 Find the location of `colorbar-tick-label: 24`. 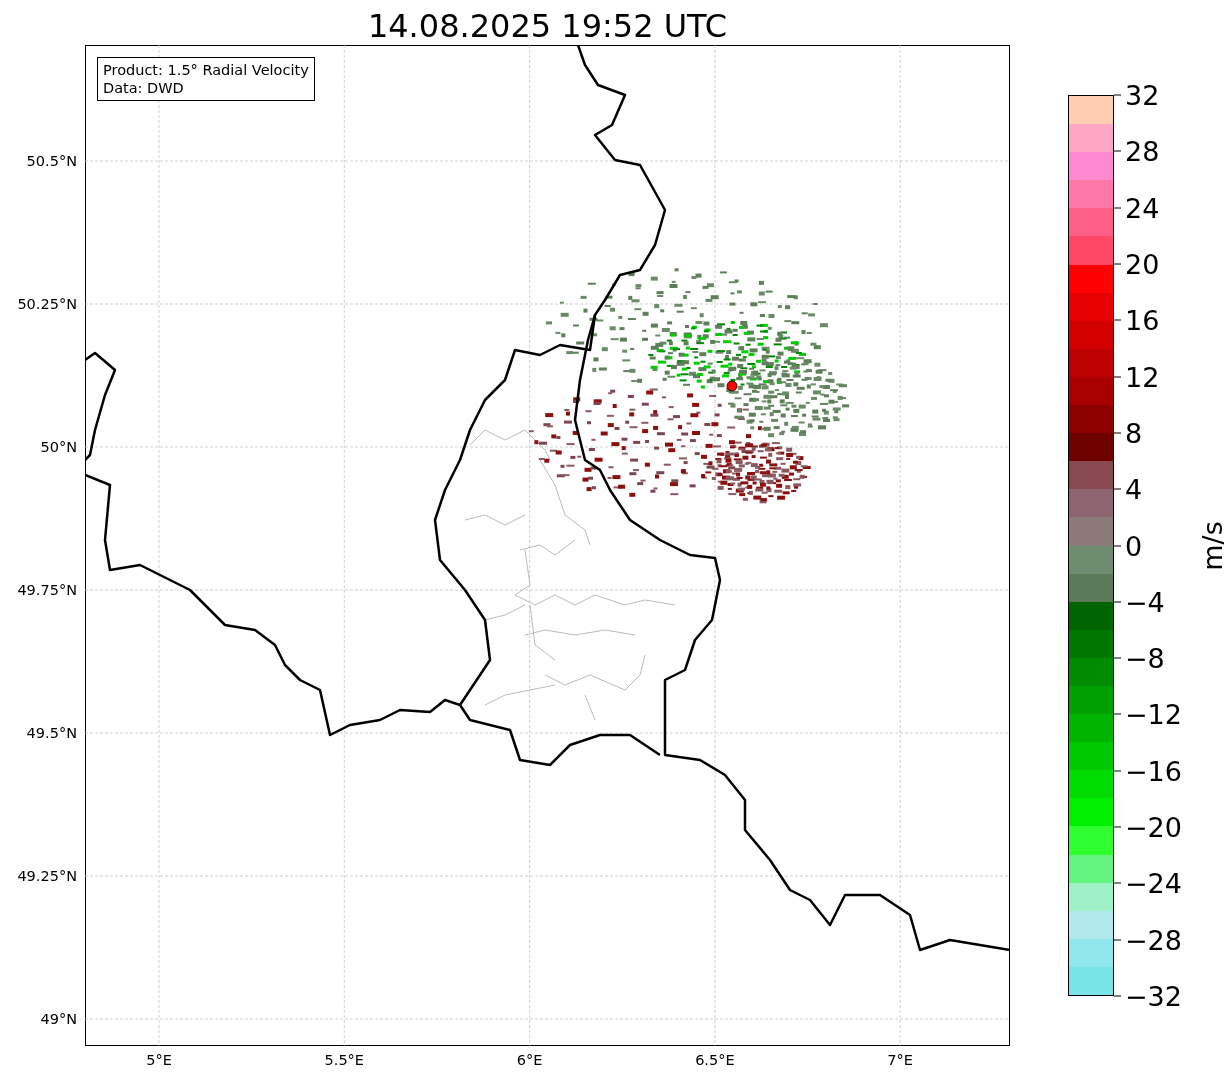

colorbar-tick-label: 24 is located at coordinates (1142, 208).